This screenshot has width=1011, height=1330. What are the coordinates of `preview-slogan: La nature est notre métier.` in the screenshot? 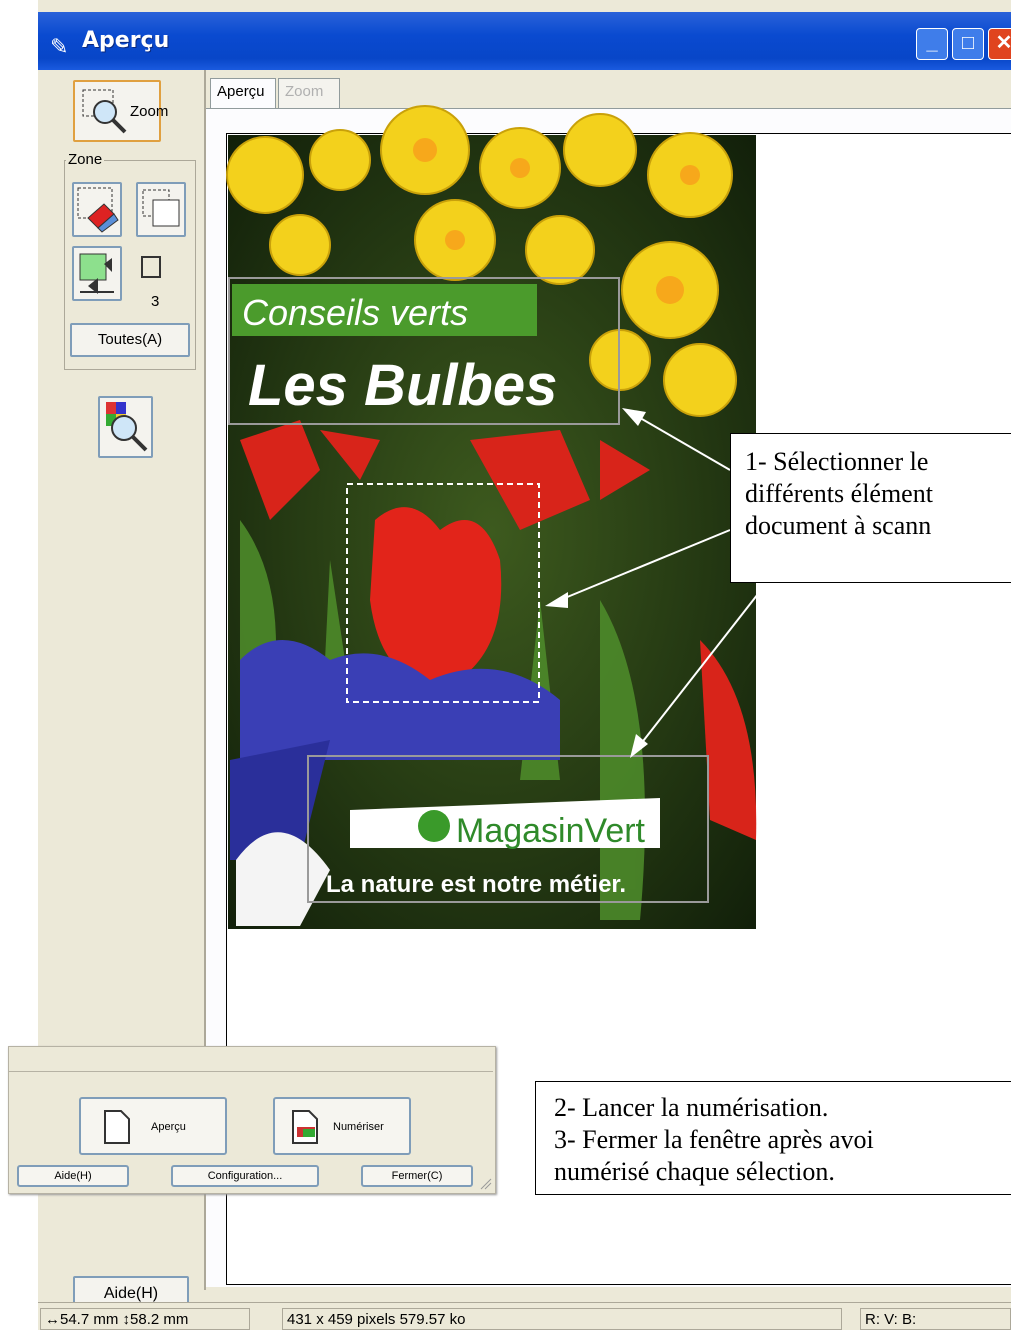 It's located at (476, 884).